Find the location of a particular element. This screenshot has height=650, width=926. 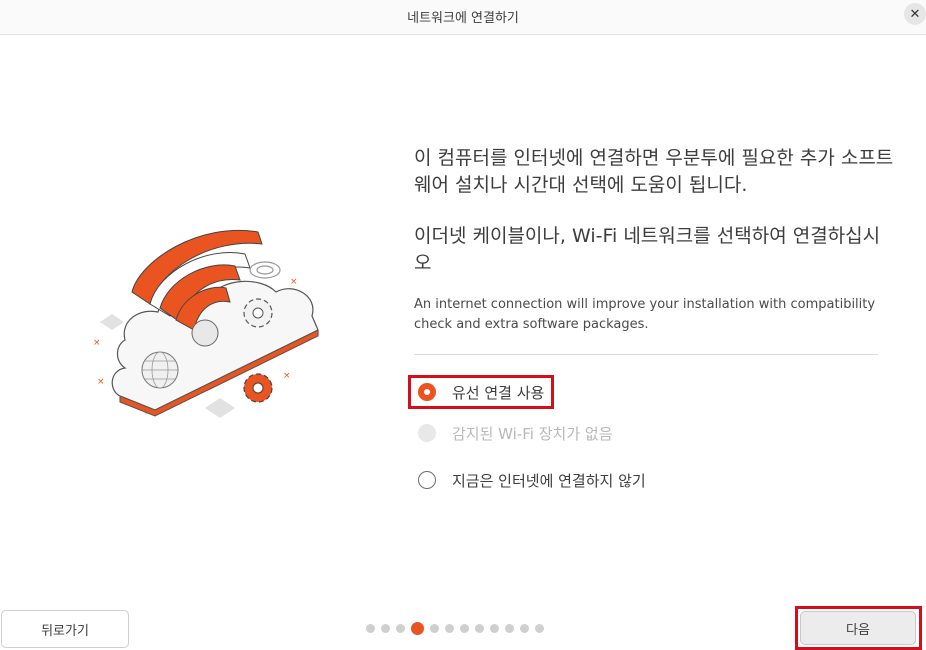

close-icon: ✕ is located at coordinates (915, 14).